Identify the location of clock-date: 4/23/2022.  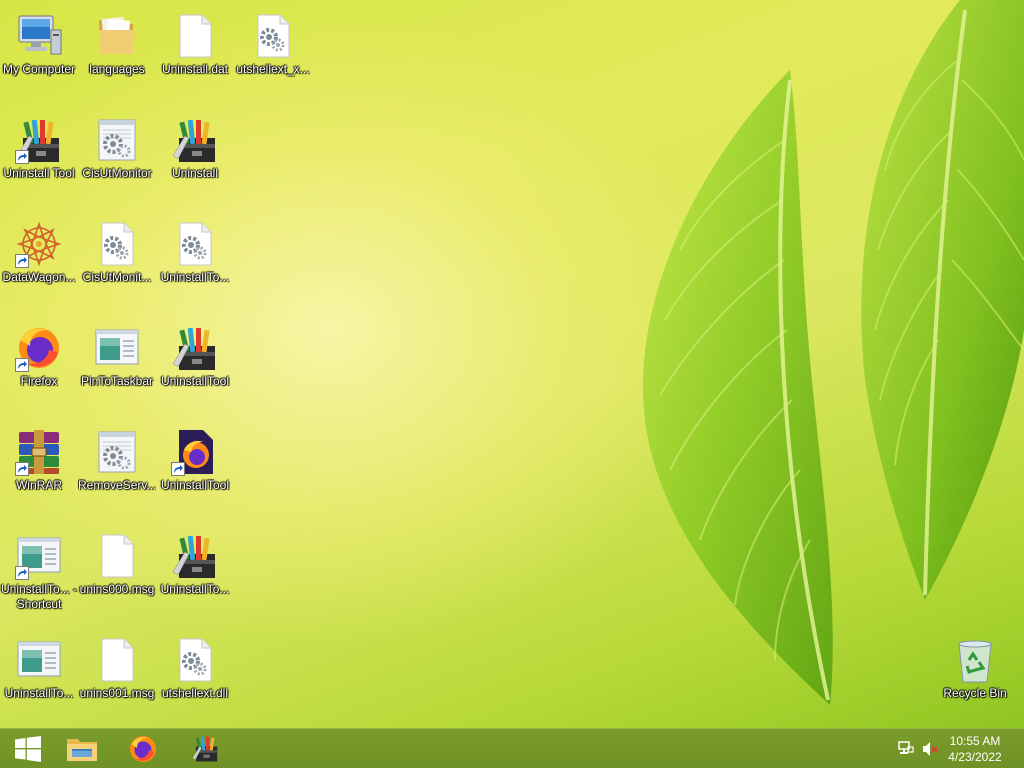
(975, 757).